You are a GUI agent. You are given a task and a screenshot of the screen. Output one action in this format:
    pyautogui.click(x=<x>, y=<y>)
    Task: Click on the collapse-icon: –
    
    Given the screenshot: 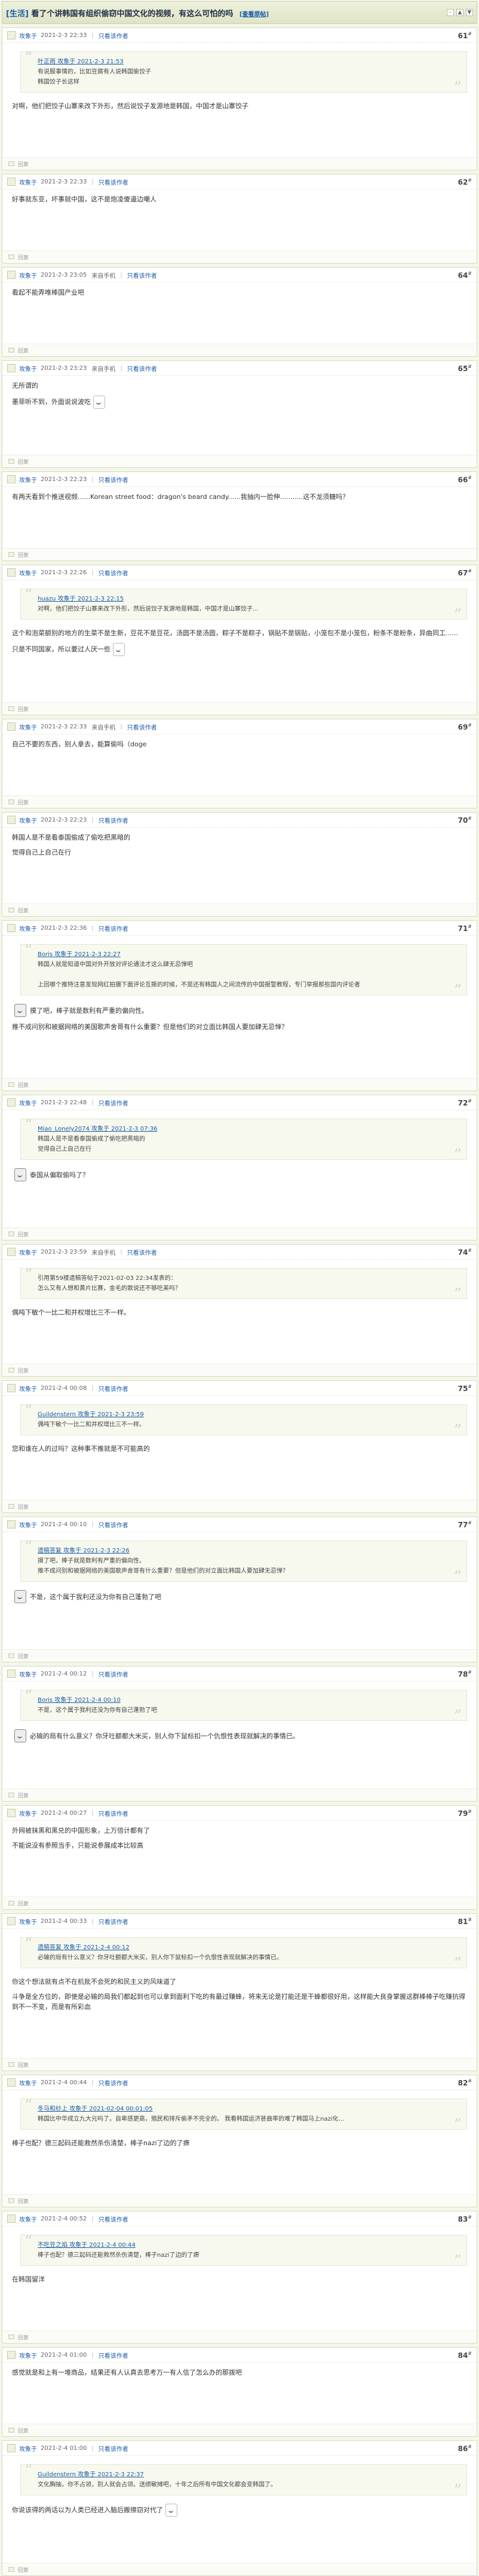 What is the action you would take?
    pyautogui.click(x=451, y=13)
    